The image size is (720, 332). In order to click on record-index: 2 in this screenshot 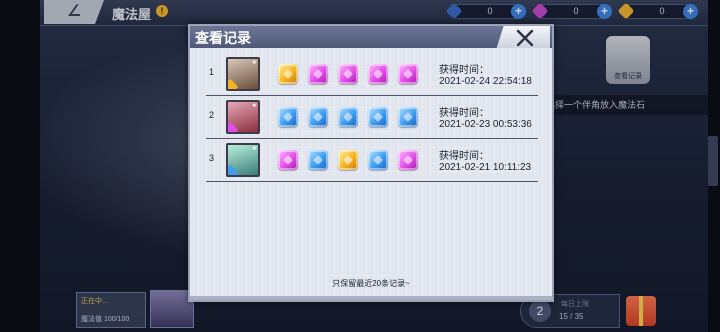, I will do `click(212, 115)`.